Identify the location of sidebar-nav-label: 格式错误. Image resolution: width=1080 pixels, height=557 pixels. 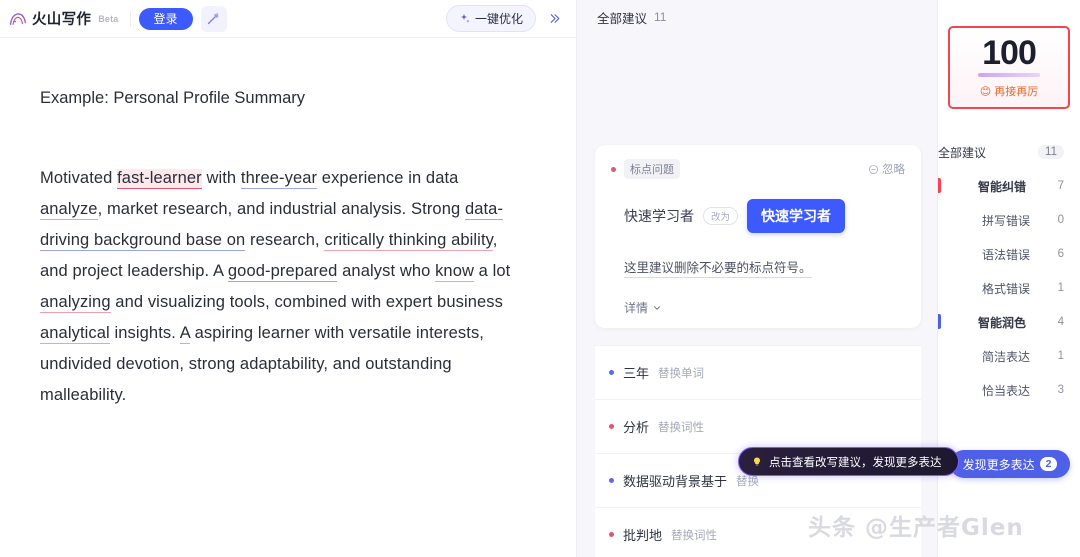
(1006, 288).